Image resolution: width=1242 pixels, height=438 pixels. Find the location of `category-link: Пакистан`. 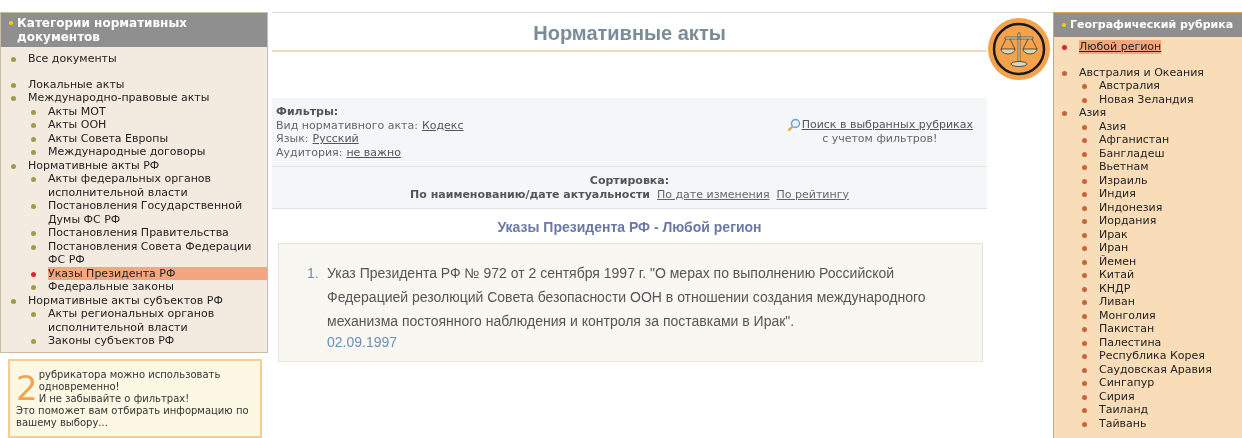

category-link: Пакистан is located at coordinates (1127, 329).